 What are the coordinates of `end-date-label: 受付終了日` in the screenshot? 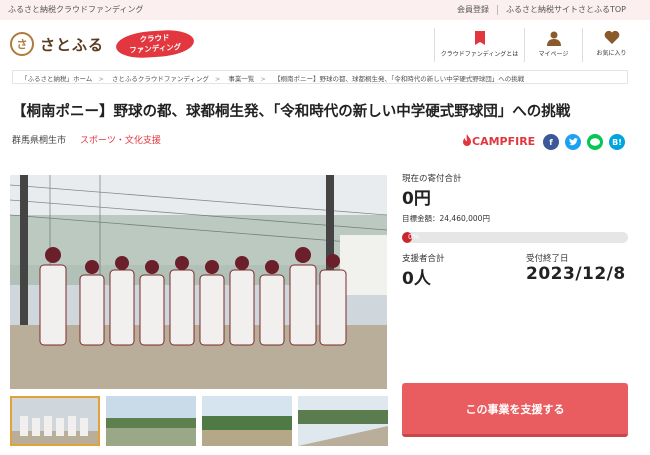 It's located at (547, 259).